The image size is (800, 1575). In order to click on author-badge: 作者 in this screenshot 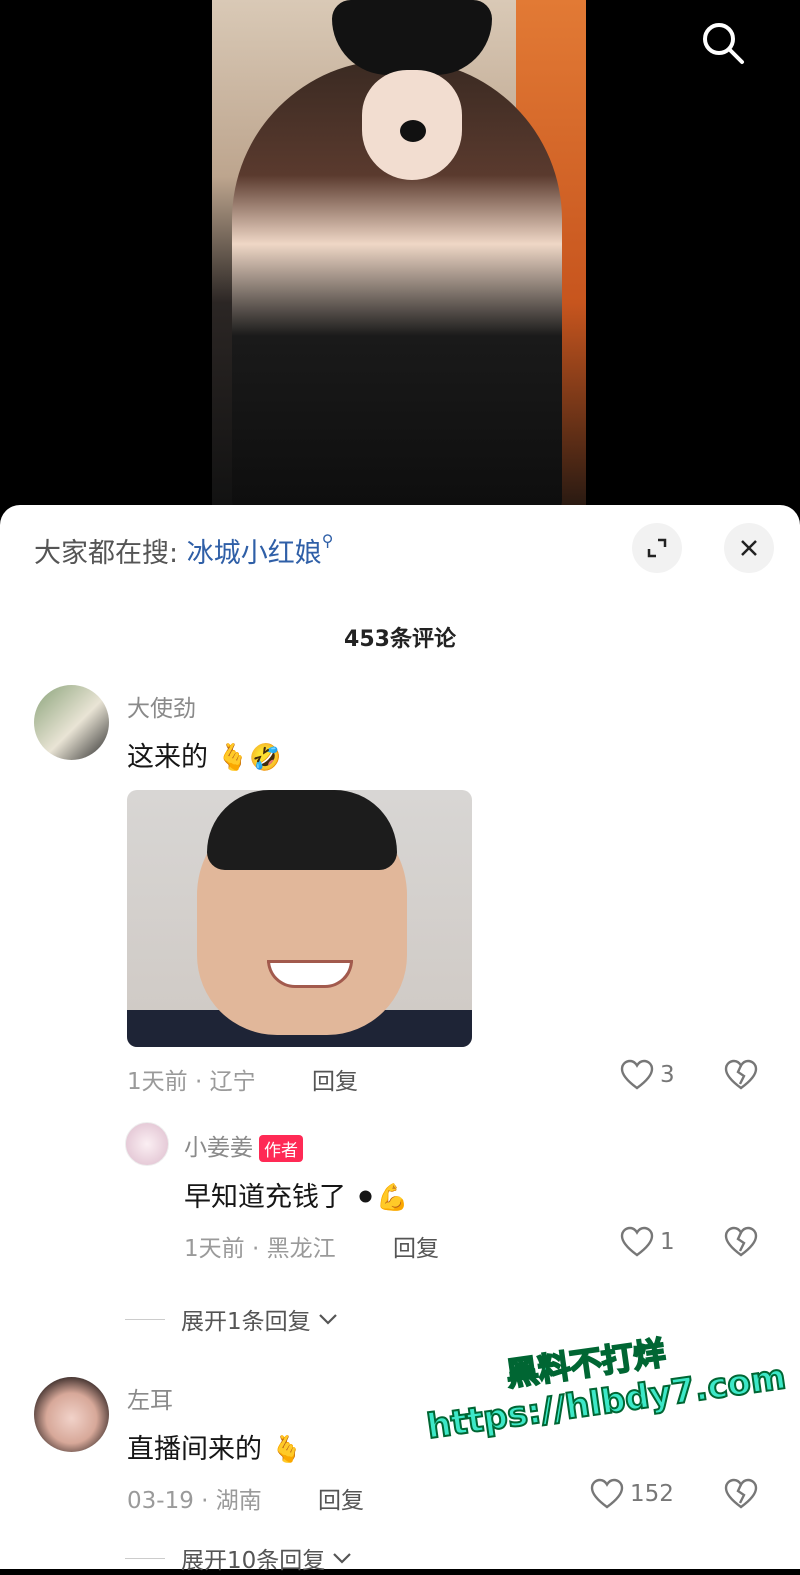, I will do `click(281, 1148)`.